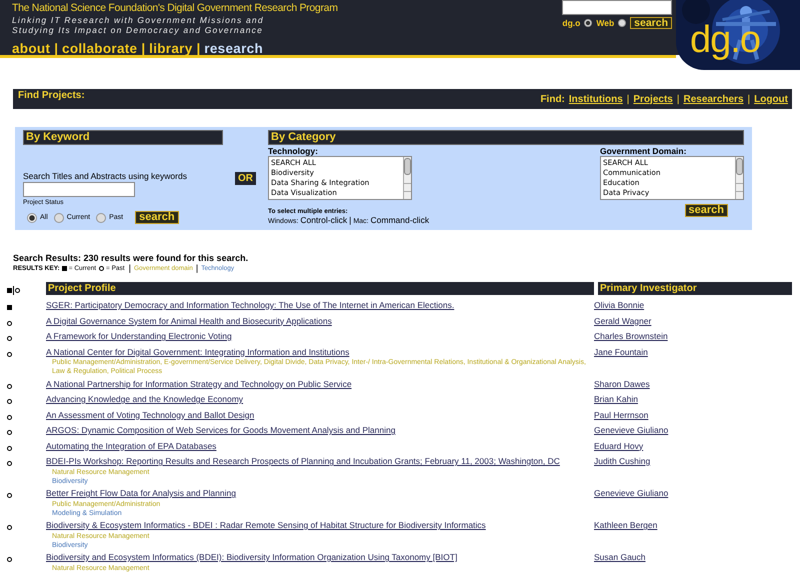 The height and width of the screenshot is (585, 800). I want to click on keyword-field, so click(79, 189).